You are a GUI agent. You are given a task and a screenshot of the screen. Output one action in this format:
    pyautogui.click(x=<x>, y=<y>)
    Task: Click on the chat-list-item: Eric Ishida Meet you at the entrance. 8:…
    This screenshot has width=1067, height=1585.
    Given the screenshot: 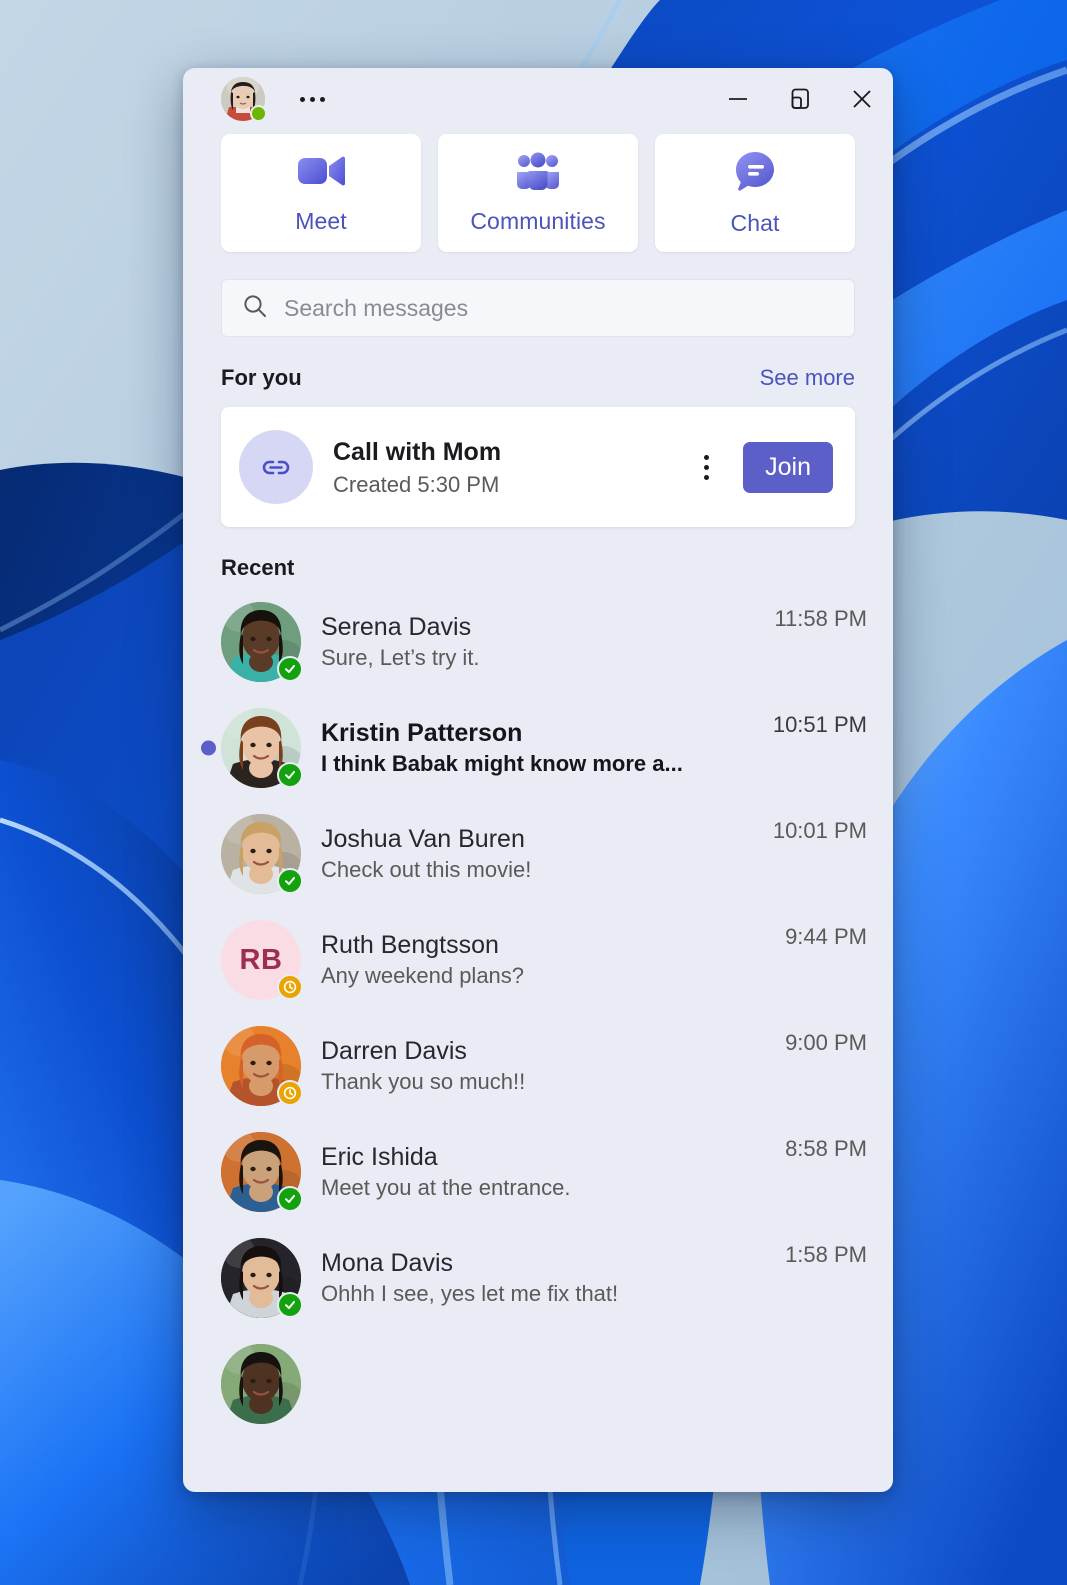 What is the action you would take?
    pyautogui.click(x=538, y=1172)
    